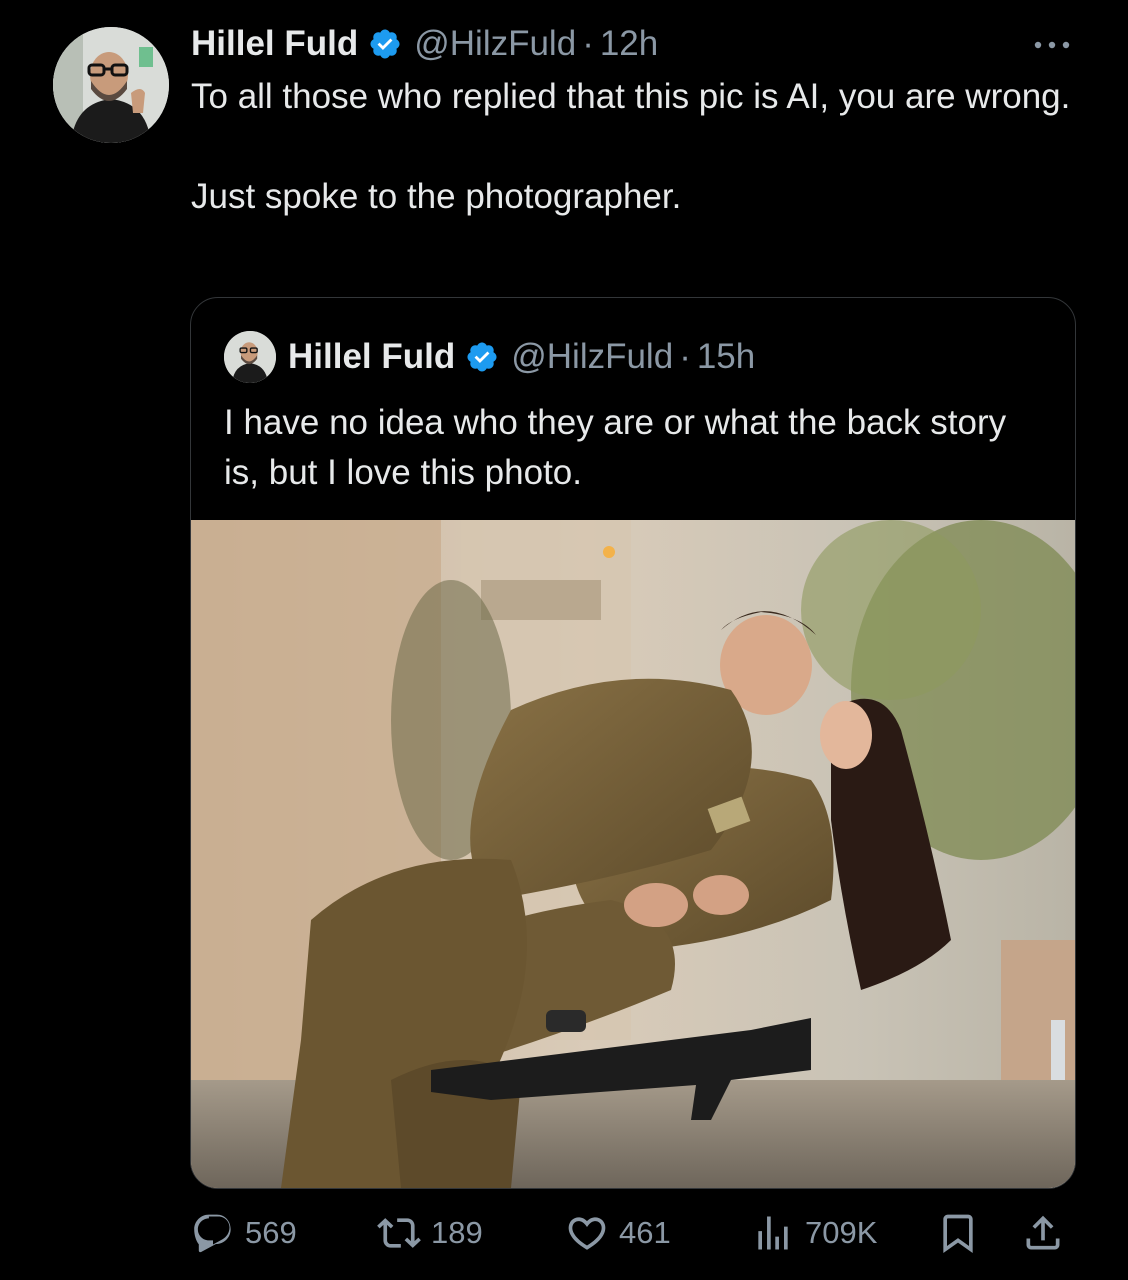 Image resolution: width=1128 pixels, height=1280 pixels. What do you see at coordinates (958, 1234) in the screenshot?
I see `bookmark-icon` at bounding box center [958, 1234].